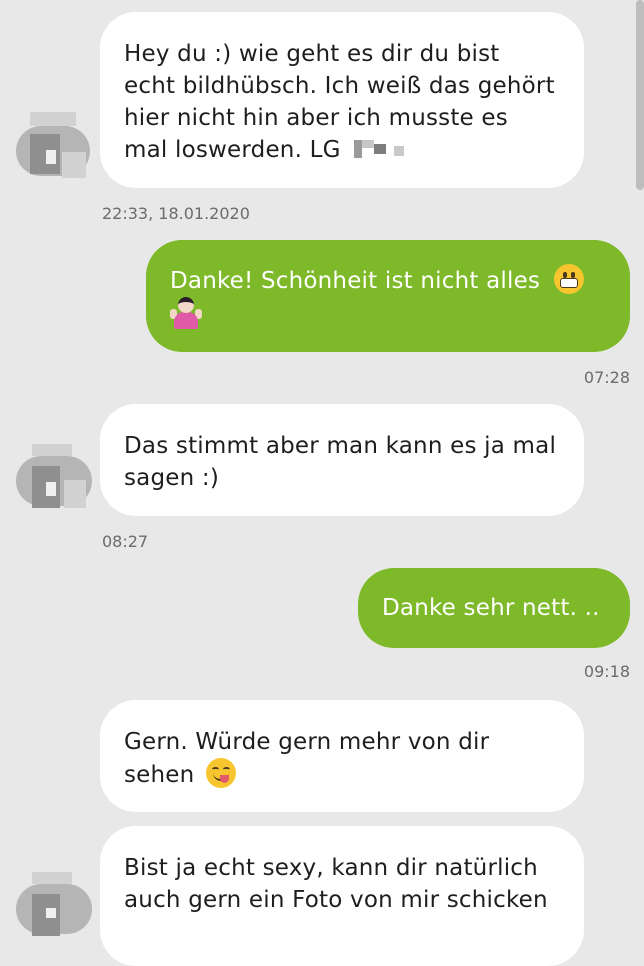 Image resolution: width=644 pixels, height=966 pixels. I want to click on message-timestamp: 07:28, so click(606, 377).